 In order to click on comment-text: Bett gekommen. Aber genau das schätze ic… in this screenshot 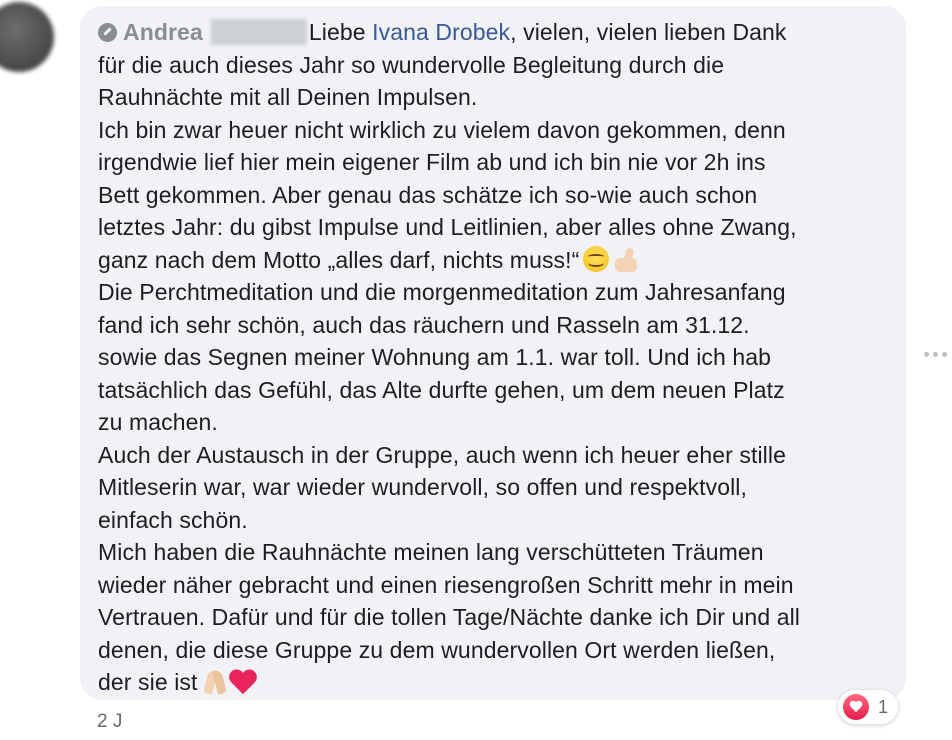, I will do `click(428, 194)`.